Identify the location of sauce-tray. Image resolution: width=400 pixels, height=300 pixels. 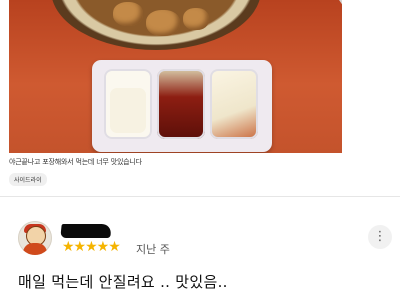
(182, 106).